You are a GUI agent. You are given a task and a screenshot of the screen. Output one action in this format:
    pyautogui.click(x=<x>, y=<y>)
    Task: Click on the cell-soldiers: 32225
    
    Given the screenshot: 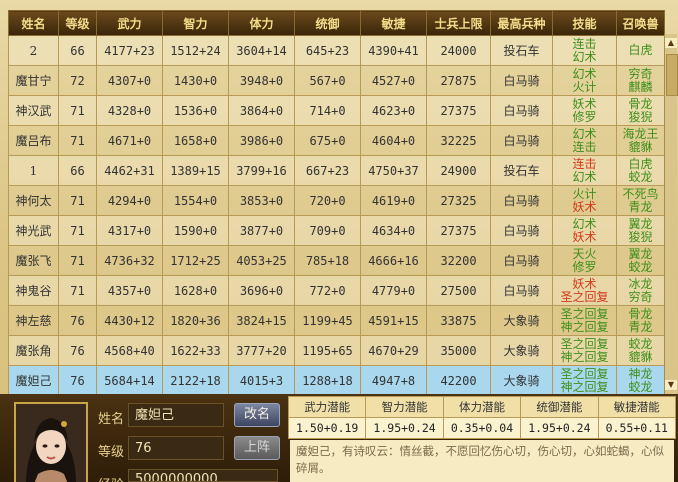 What is the action you would take?
    pyautogui.click(x=458, y=140)
    